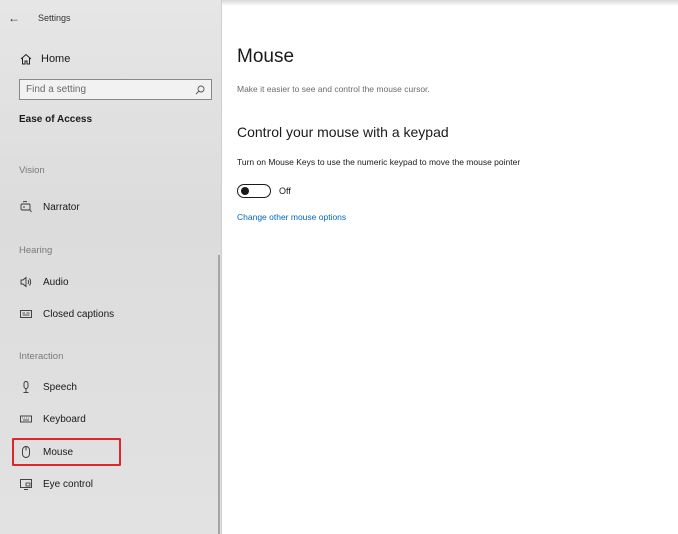 The image size is (678, 534). I want to click on sidebar-item-label: Audio, so click(56, 282).